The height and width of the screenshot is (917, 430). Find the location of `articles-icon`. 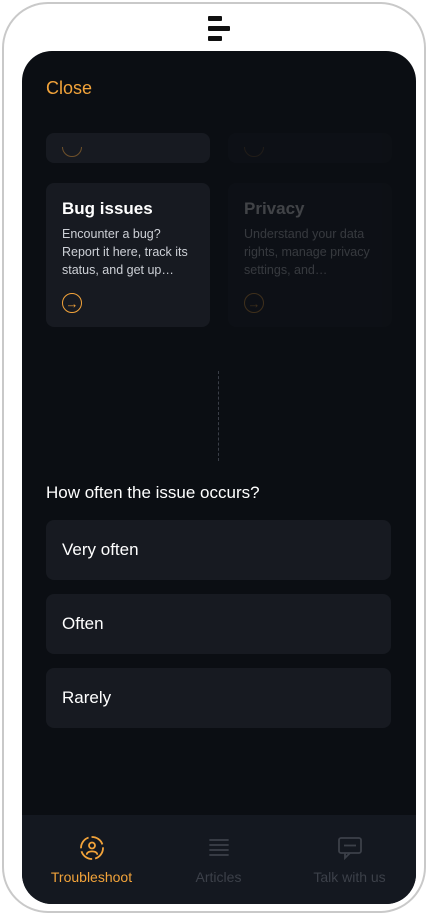

articles-icon is located at coordinates (218, 847).